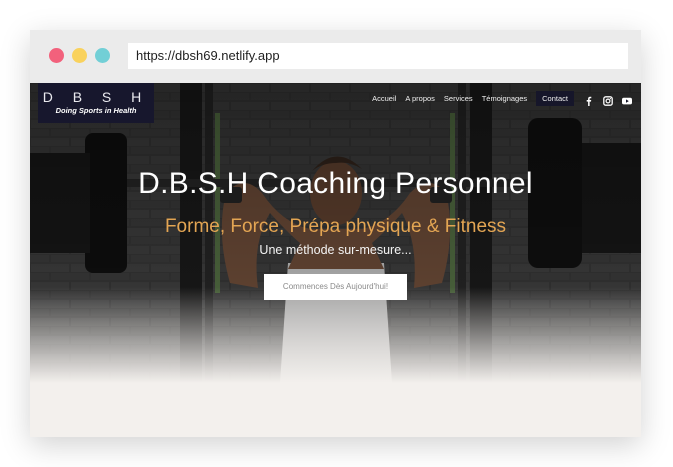 Image resolution: width=673 pixels, height=467 pixels. I want to click on browser-toolbar: https://dbsh69.netlify.app, so click(335, 56).